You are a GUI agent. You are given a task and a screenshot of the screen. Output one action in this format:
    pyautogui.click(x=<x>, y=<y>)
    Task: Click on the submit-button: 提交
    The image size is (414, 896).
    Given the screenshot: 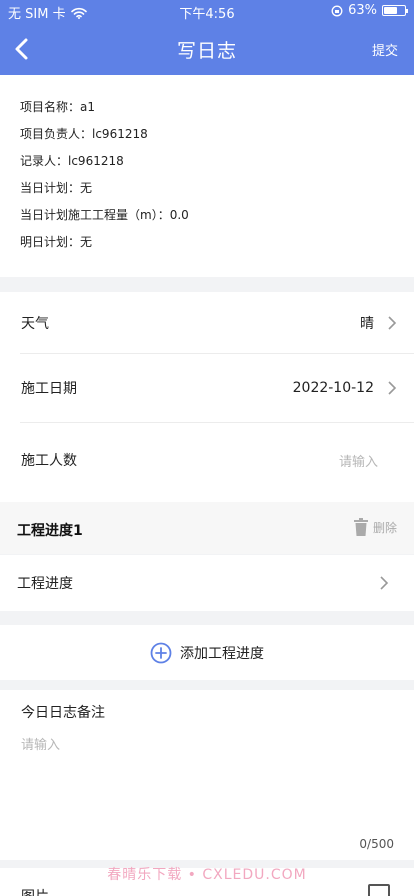 What is the action you would take?
    pyautogui.click(x=385, y=49)
    